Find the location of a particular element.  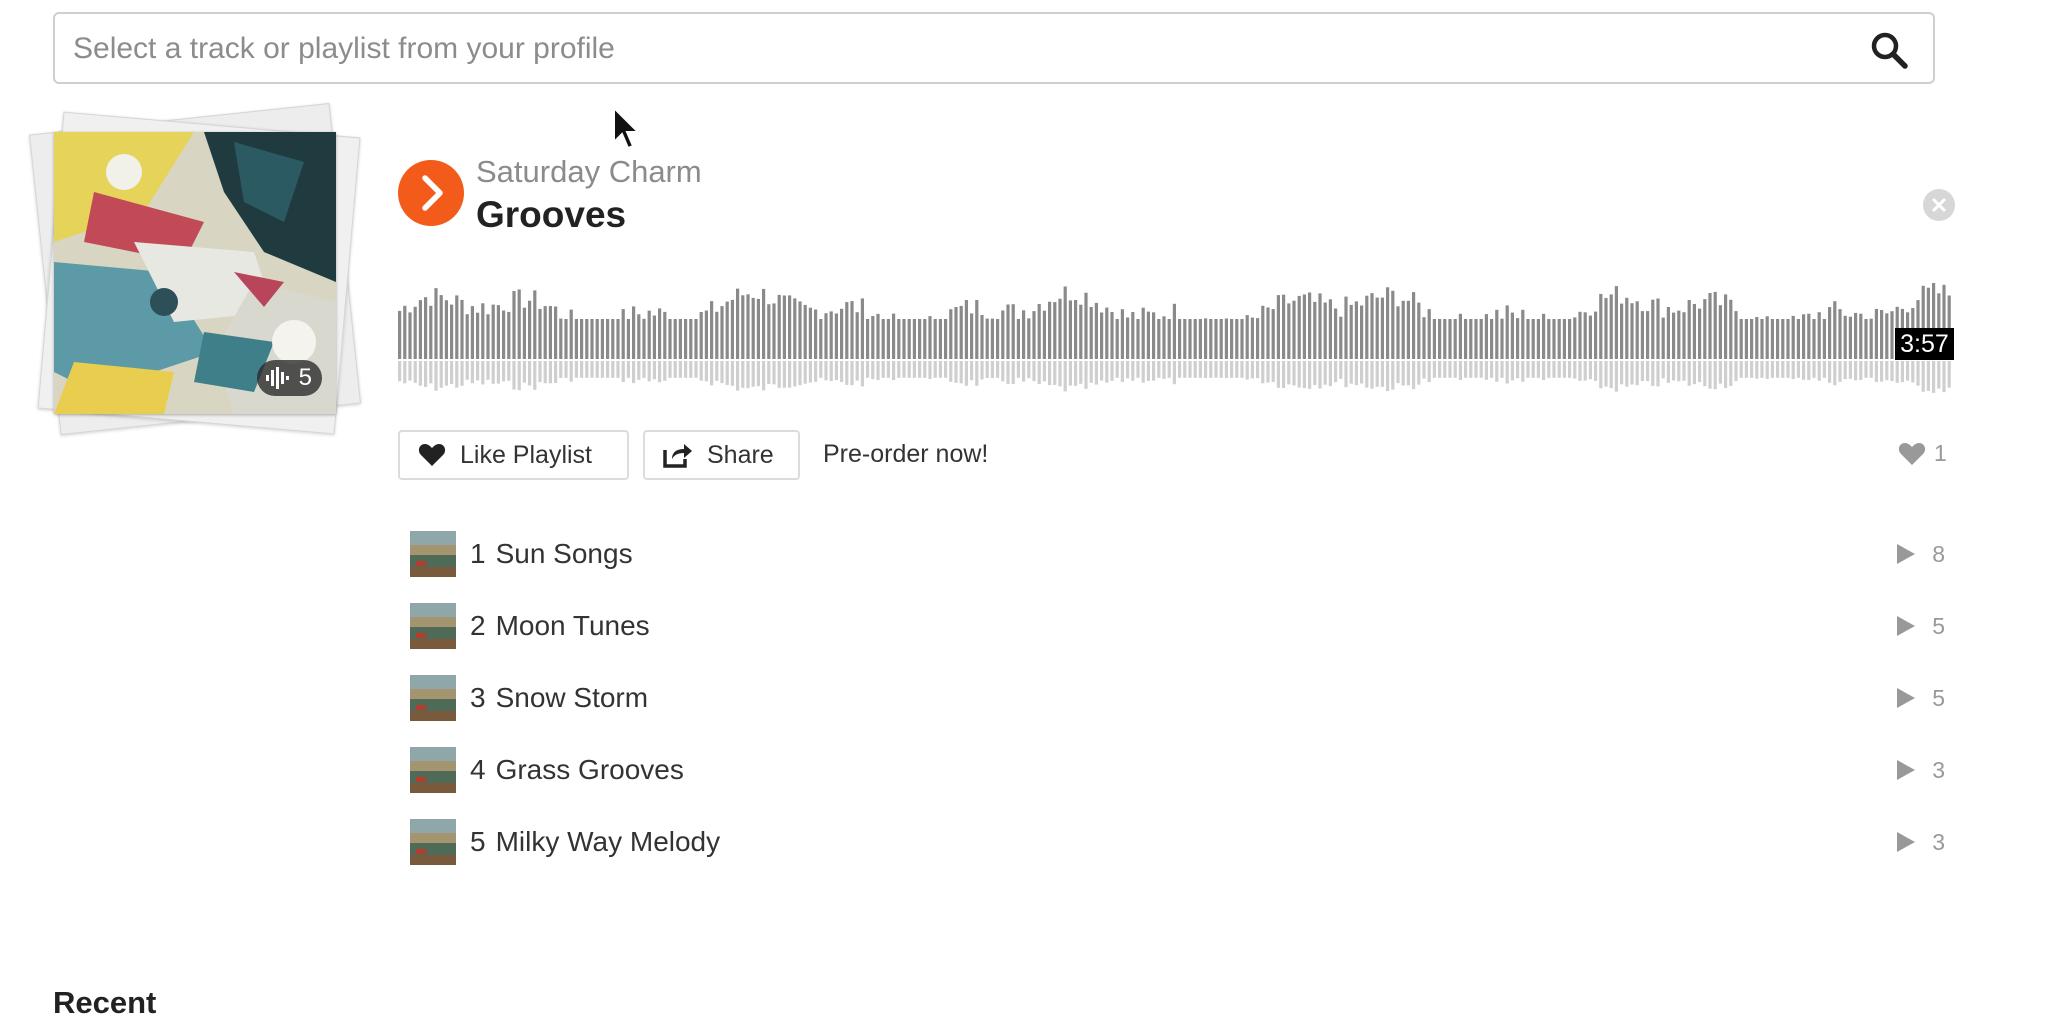

like-count: 1 is located at coordinates (1922, 453).